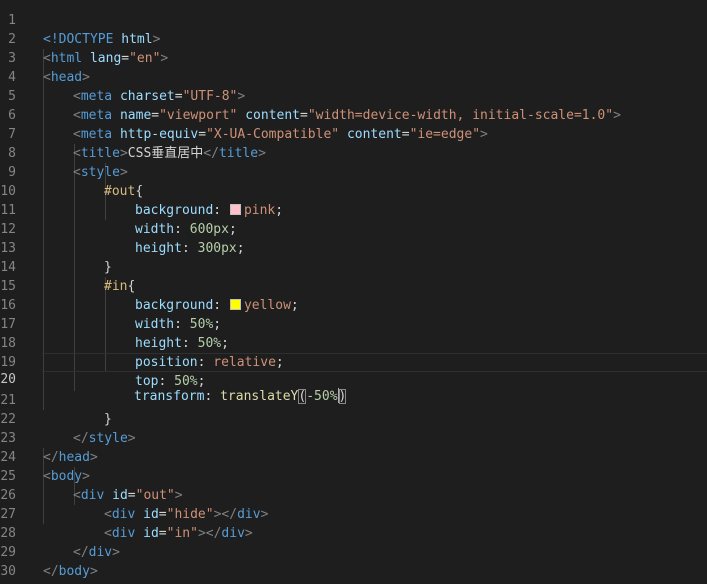 This screenshot has height=584, width=707. I want to click on line-number: 19, so click(8, 362).